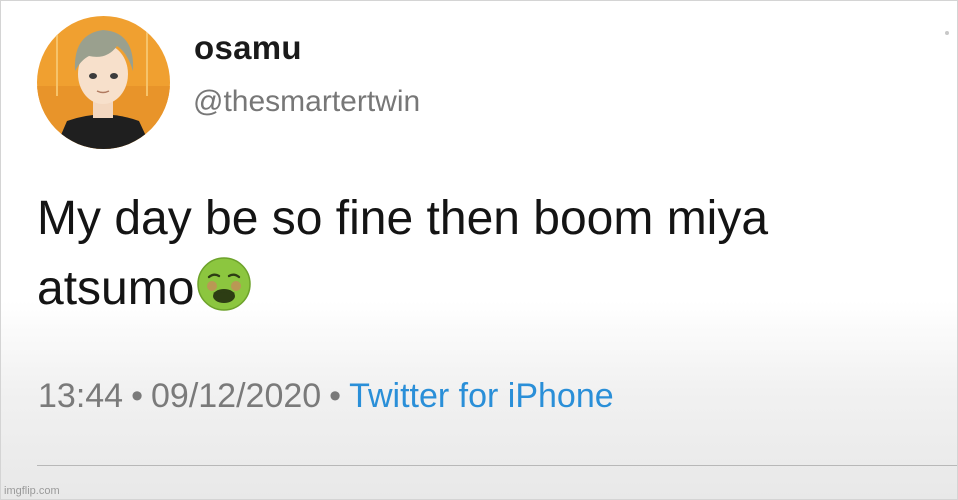  Describe the element at coordinates (947, 33) in the screenshot. I see `corner-dot` at that location.